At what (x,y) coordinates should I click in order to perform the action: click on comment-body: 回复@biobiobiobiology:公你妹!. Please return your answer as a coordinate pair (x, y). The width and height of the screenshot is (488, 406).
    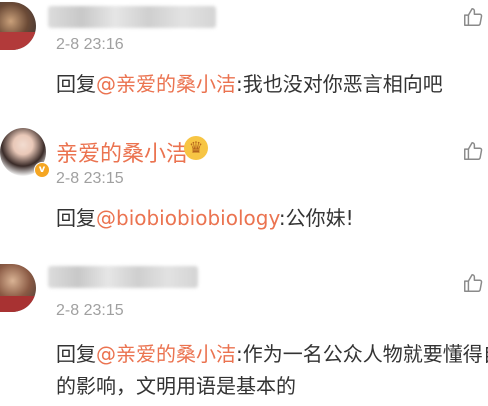
    Looking at the image, I should click on (272, 218).